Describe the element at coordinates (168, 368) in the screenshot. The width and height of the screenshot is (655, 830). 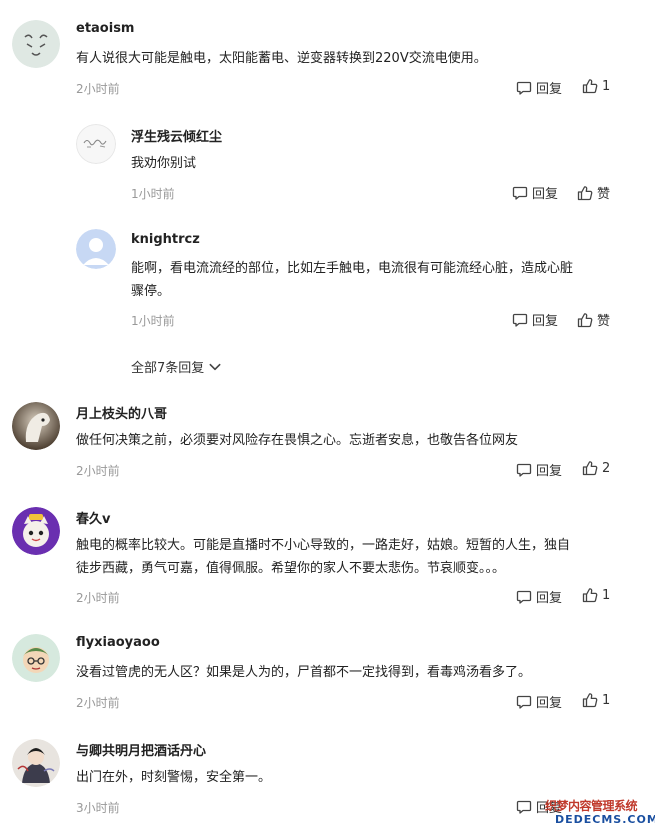
I see `expand-replies-label: 全部7条回复` at that location.